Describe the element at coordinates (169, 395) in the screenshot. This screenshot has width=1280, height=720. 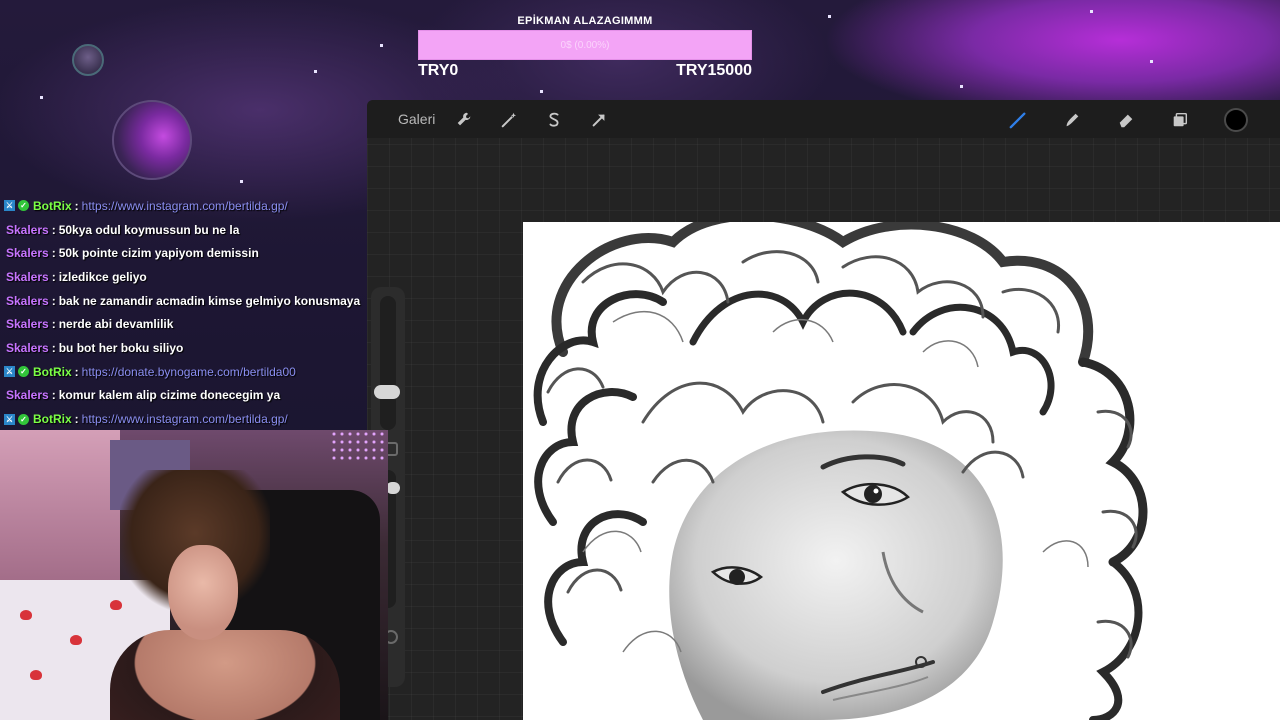
I see `chat-text: komur kalem alip cizime donecegim ya` at that location.